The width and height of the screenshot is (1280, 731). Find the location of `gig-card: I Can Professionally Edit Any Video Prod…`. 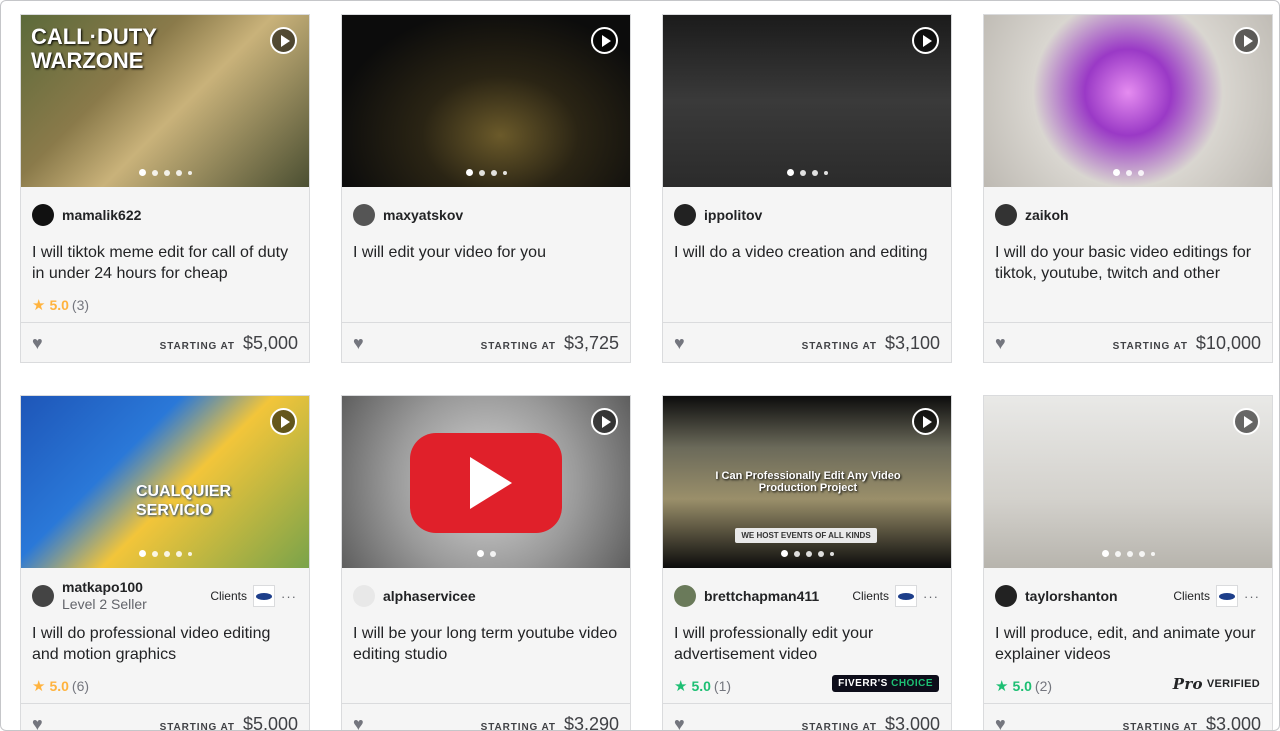

gig-card: I Can Professionally Edit Any Video Prod… is located at coordinates (807, 563).